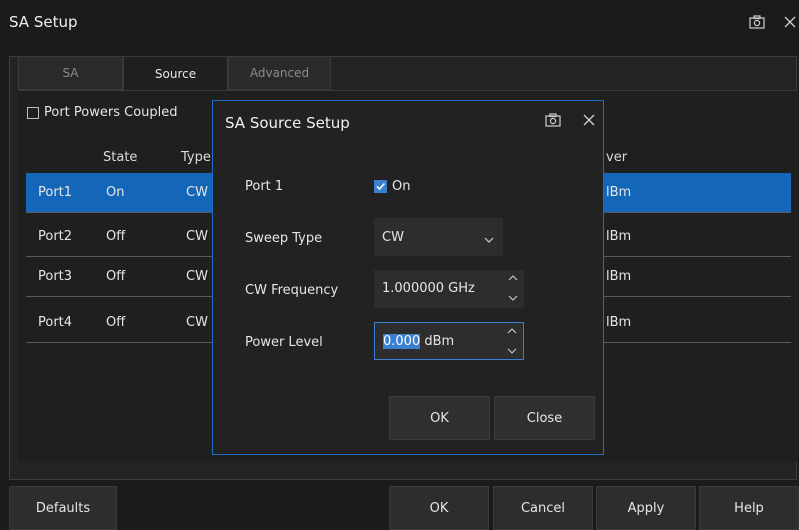  Describe the element at coordinates (543, 508) in the screenshot. I see `cancel-button: Cancel` at that location.